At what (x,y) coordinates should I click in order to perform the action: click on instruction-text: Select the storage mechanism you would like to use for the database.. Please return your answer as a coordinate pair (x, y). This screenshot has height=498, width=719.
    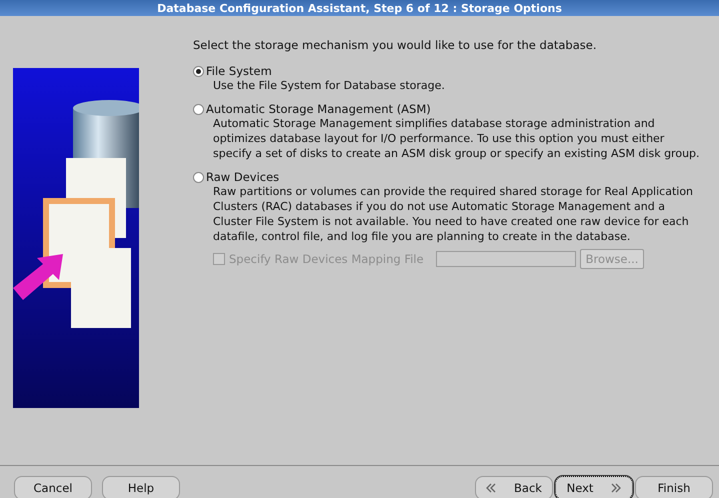
    Looking at the image, I should click on (395, 45).